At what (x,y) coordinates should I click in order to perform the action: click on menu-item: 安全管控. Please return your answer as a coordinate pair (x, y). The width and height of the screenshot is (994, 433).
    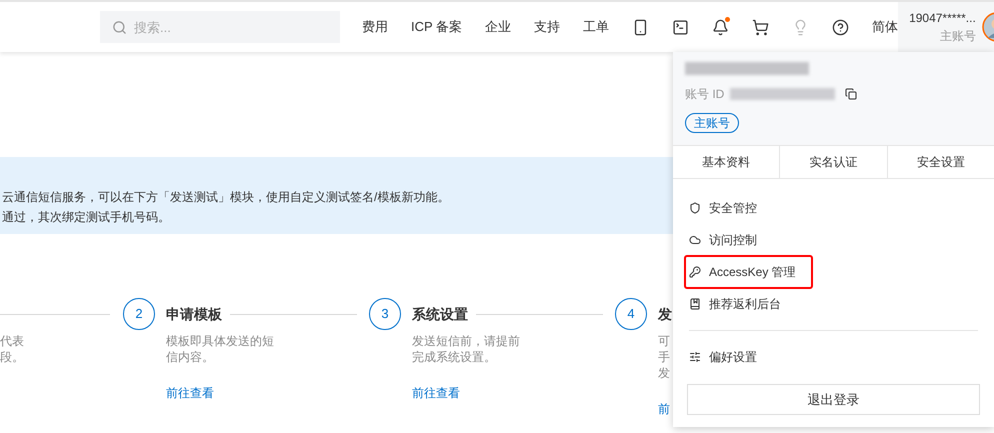
    Looking at the image, I should click on (748, 208).